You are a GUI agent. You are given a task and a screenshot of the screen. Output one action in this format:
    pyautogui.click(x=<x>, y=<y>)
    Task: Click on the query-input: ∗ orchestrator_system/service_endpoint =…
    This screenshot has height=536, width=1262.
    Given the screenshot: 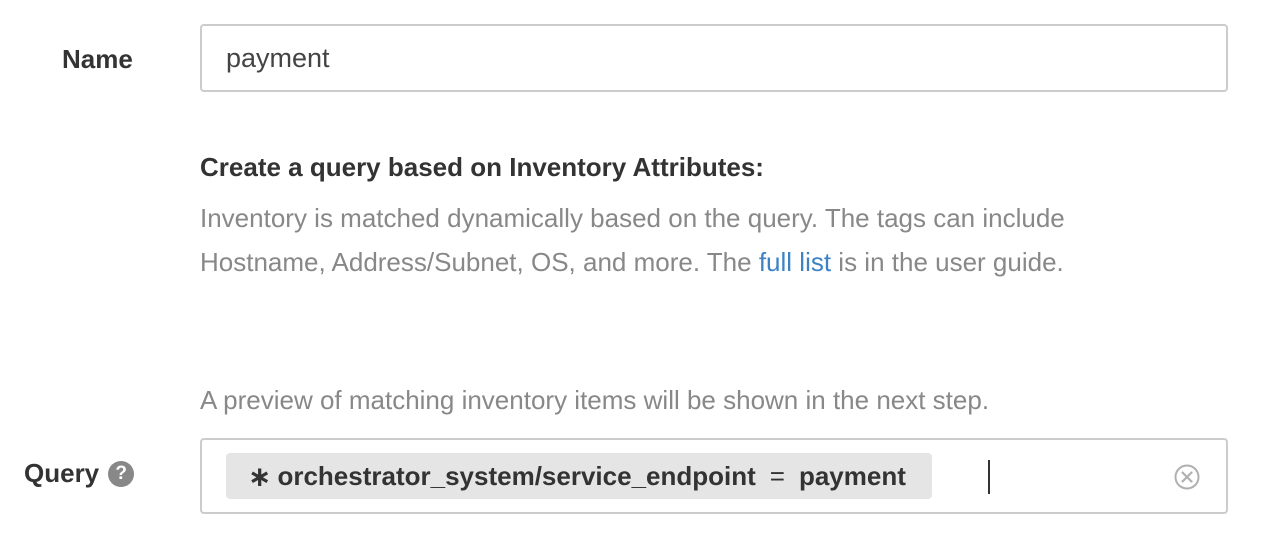 What is the action you would take?
    pyautogui.click(x=714, y=476)
    